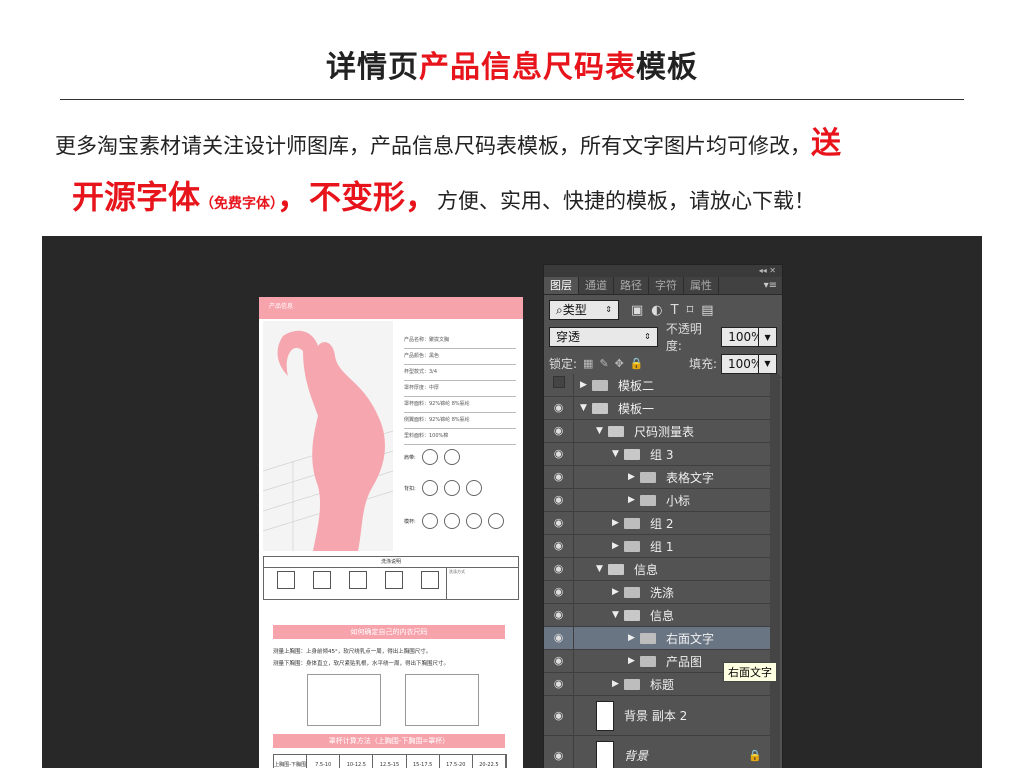 The height and width of the screenshot is (768, 1024). What do you see at coordinates (637, 310) in the screenshot?
I see `pixel-filter-icon: ▣` at bounding box center [637, 310].